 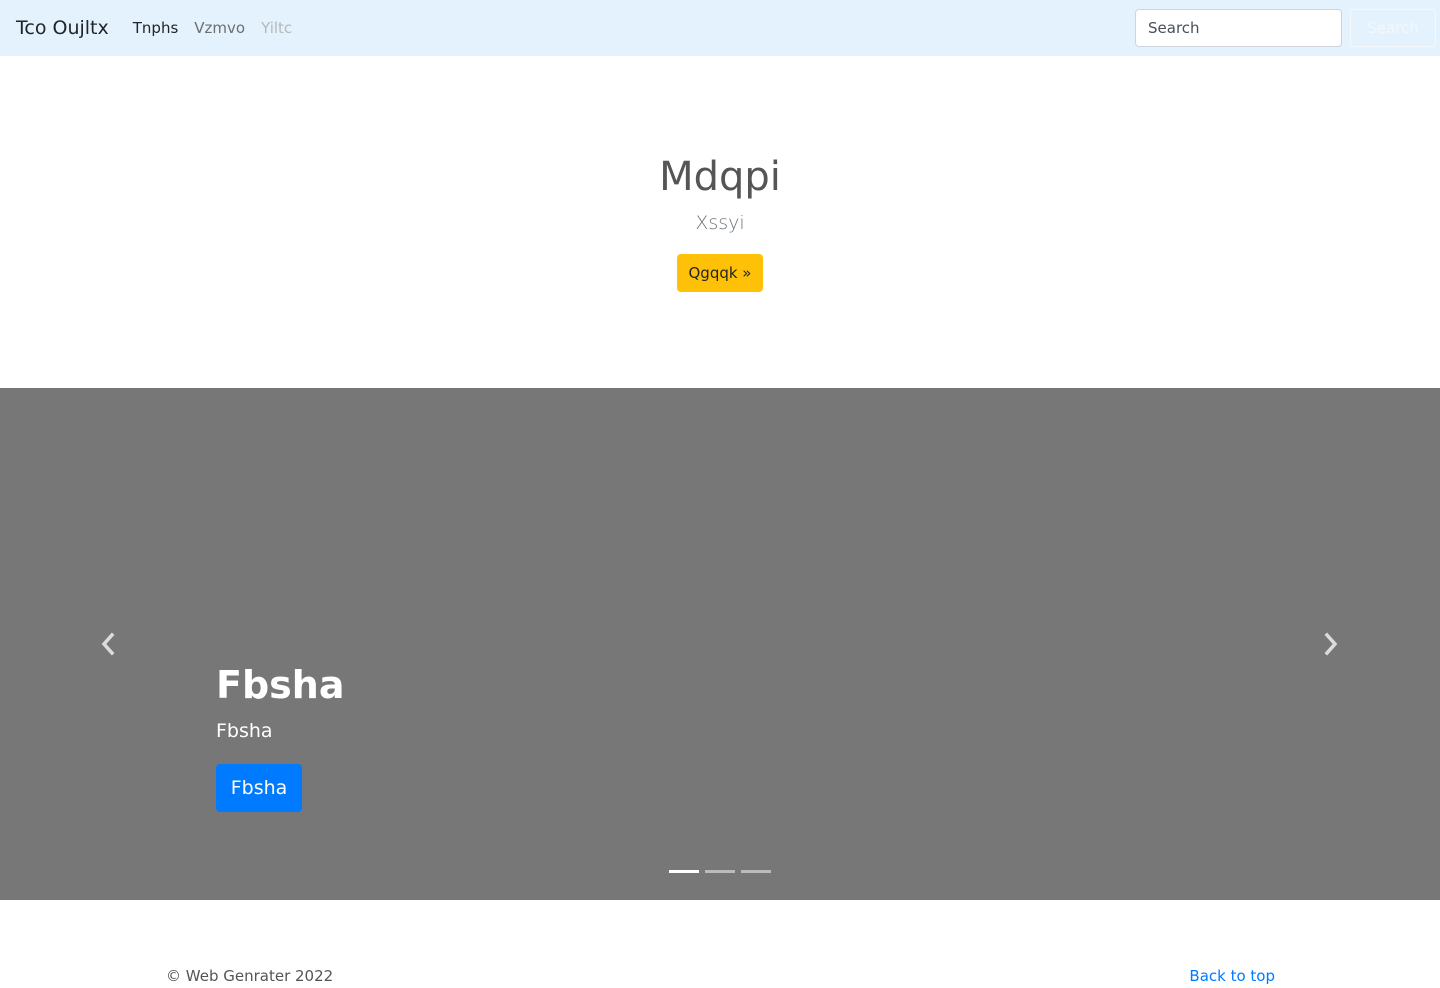 I want to click on back-to-top-link: Back to top, so click(x=1232, y=976).